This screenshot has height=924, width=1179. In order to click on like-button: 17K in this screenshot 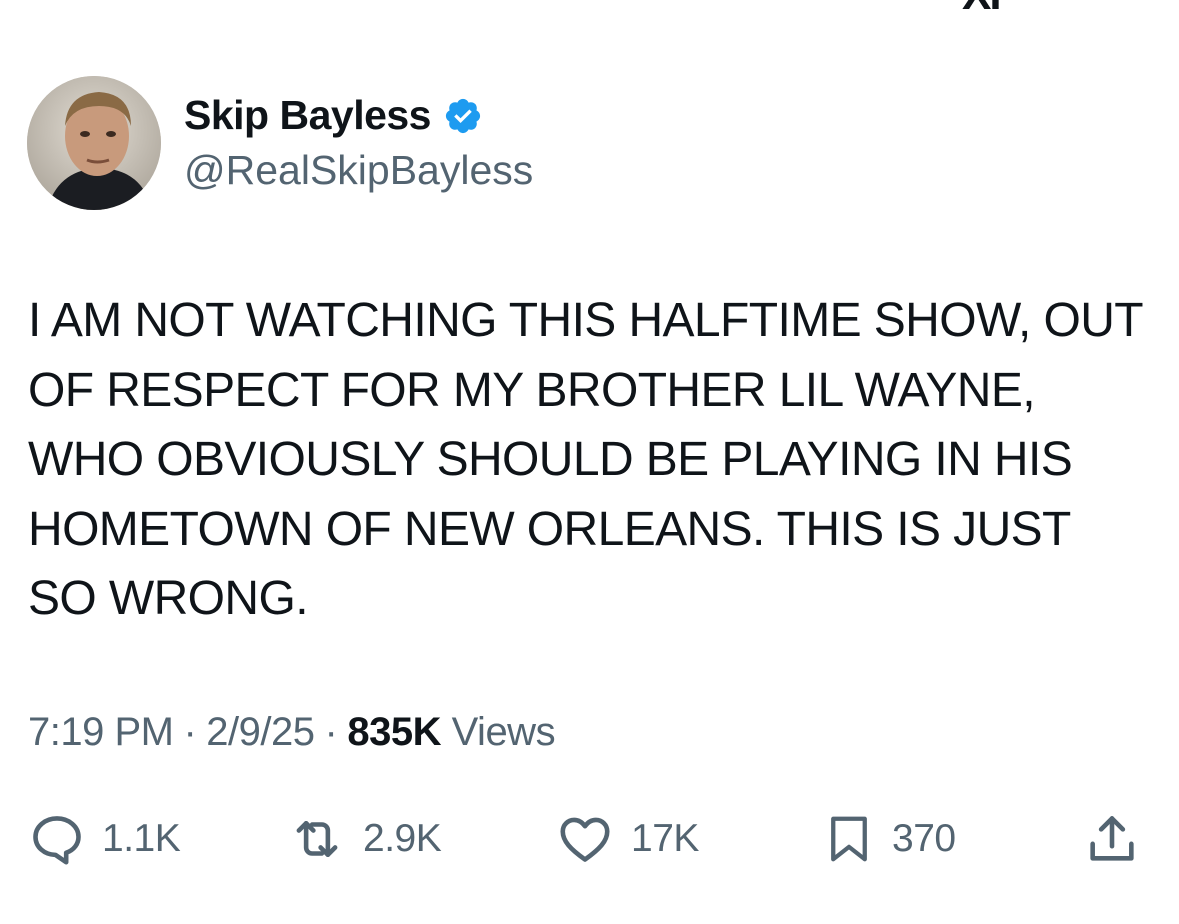, I will do `click(627, 839)`.